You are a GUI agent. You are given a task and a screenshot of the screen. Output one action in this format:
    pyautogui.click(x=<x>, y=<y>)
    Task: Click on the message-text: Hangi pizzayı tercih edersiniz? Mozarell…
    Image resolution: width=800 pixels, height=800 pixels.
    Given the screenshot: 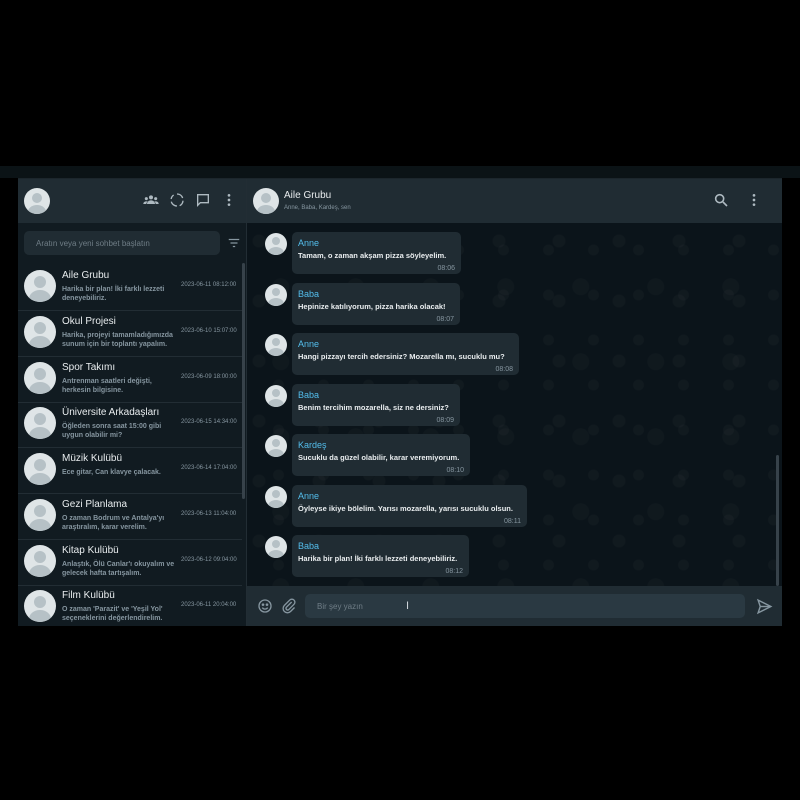 What is the action you would take?
    pyautogui.click(x=401, y=356)
    